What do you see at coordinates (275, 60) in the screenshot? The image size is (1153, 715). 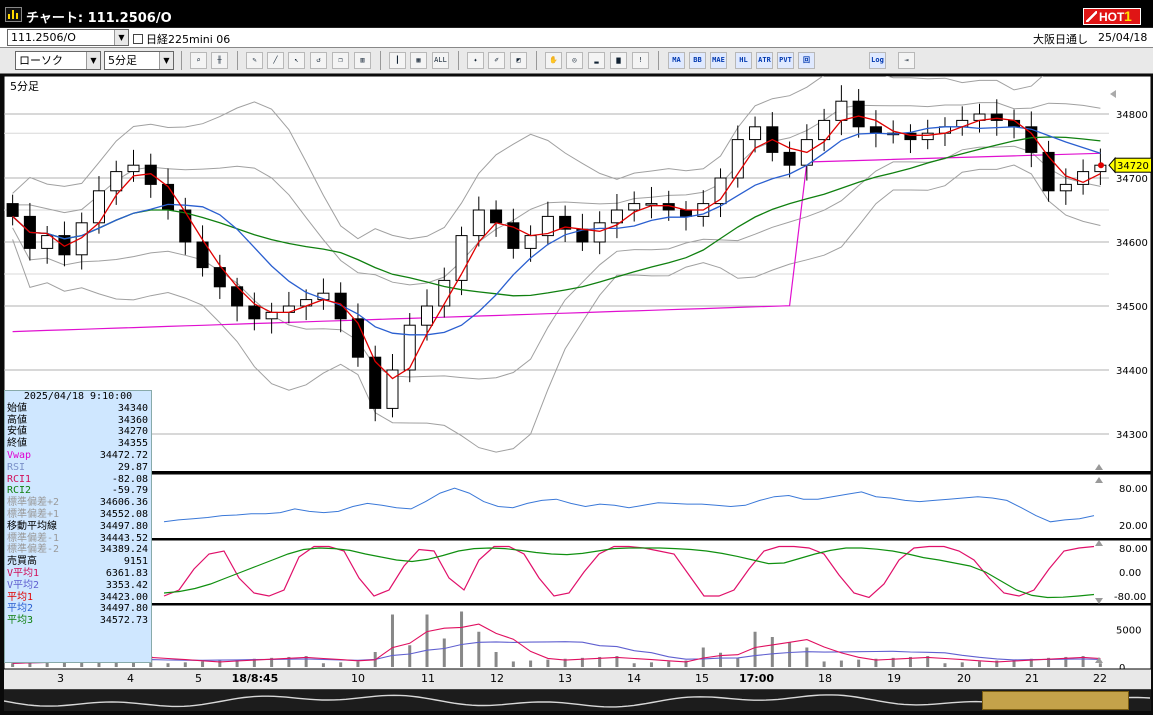 I see `trendline-button: ╱` at bounding box center [275, 60].